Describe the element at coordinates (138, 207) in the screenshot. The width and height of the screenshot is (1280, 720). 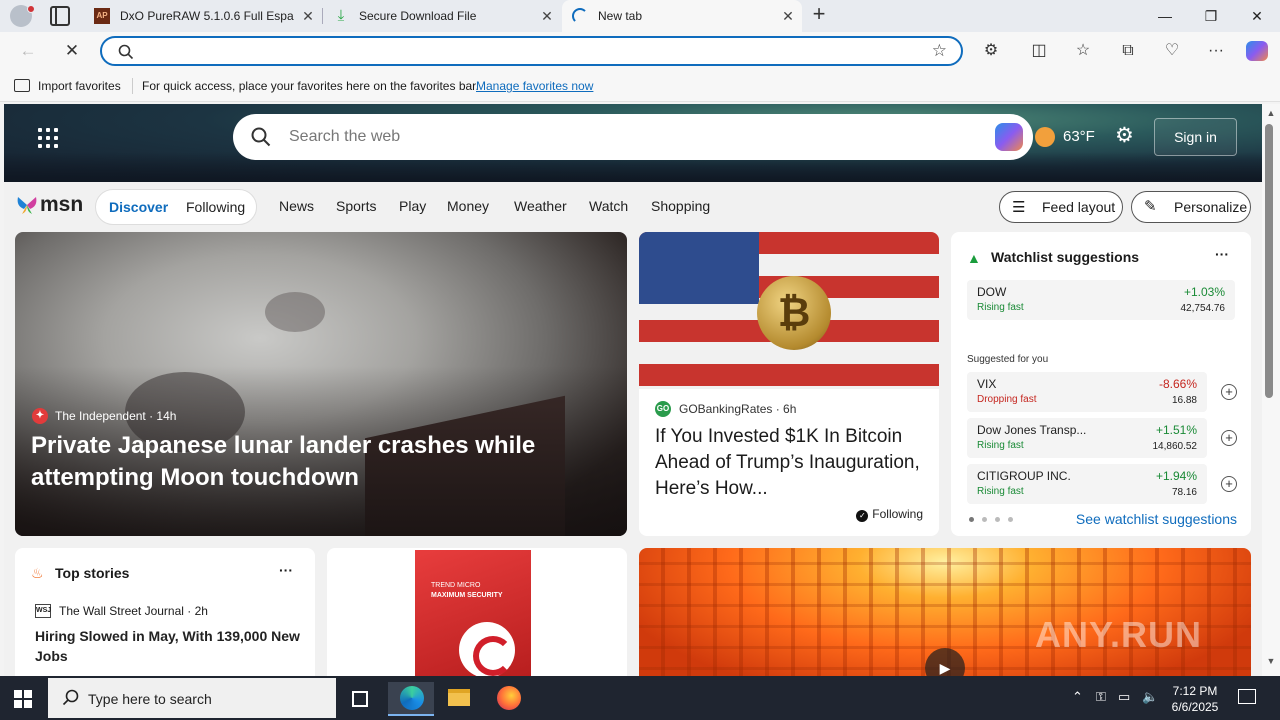
I see `tab-discover: Discover` at that location.